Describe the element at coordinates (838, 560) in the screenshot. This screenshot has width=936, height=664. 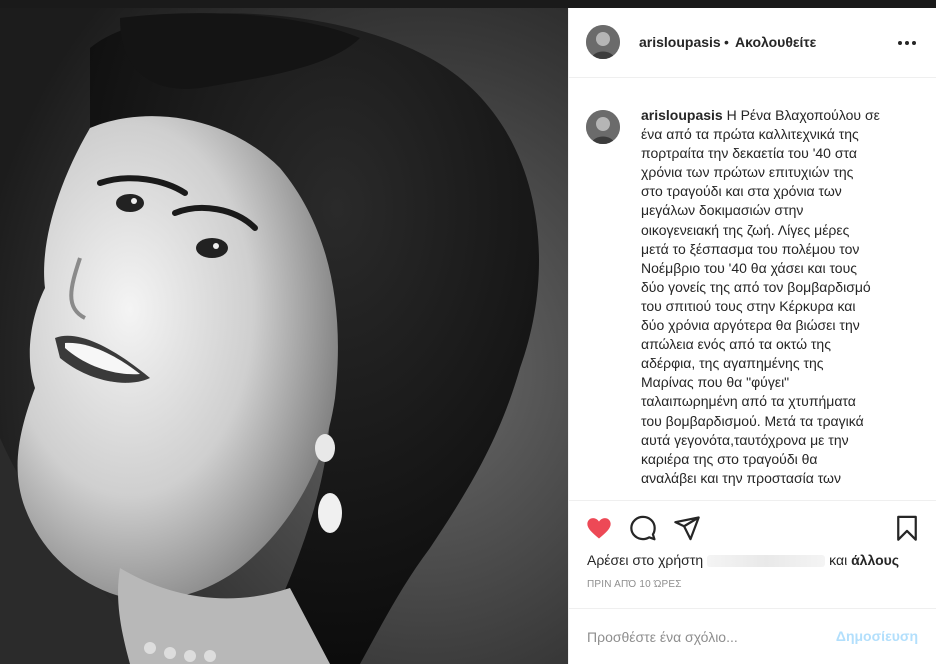
I see `likes-and: και` at that location.